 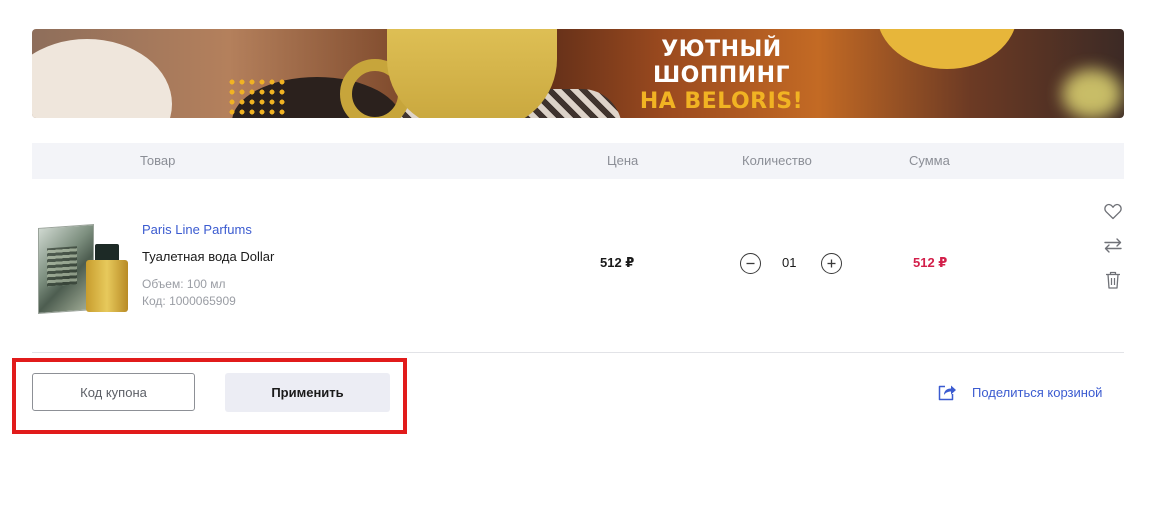 What do you see at coordinates (947, 49) in the screenshot?
I see `banner-sun-decor` at bounding box center [947, 49].